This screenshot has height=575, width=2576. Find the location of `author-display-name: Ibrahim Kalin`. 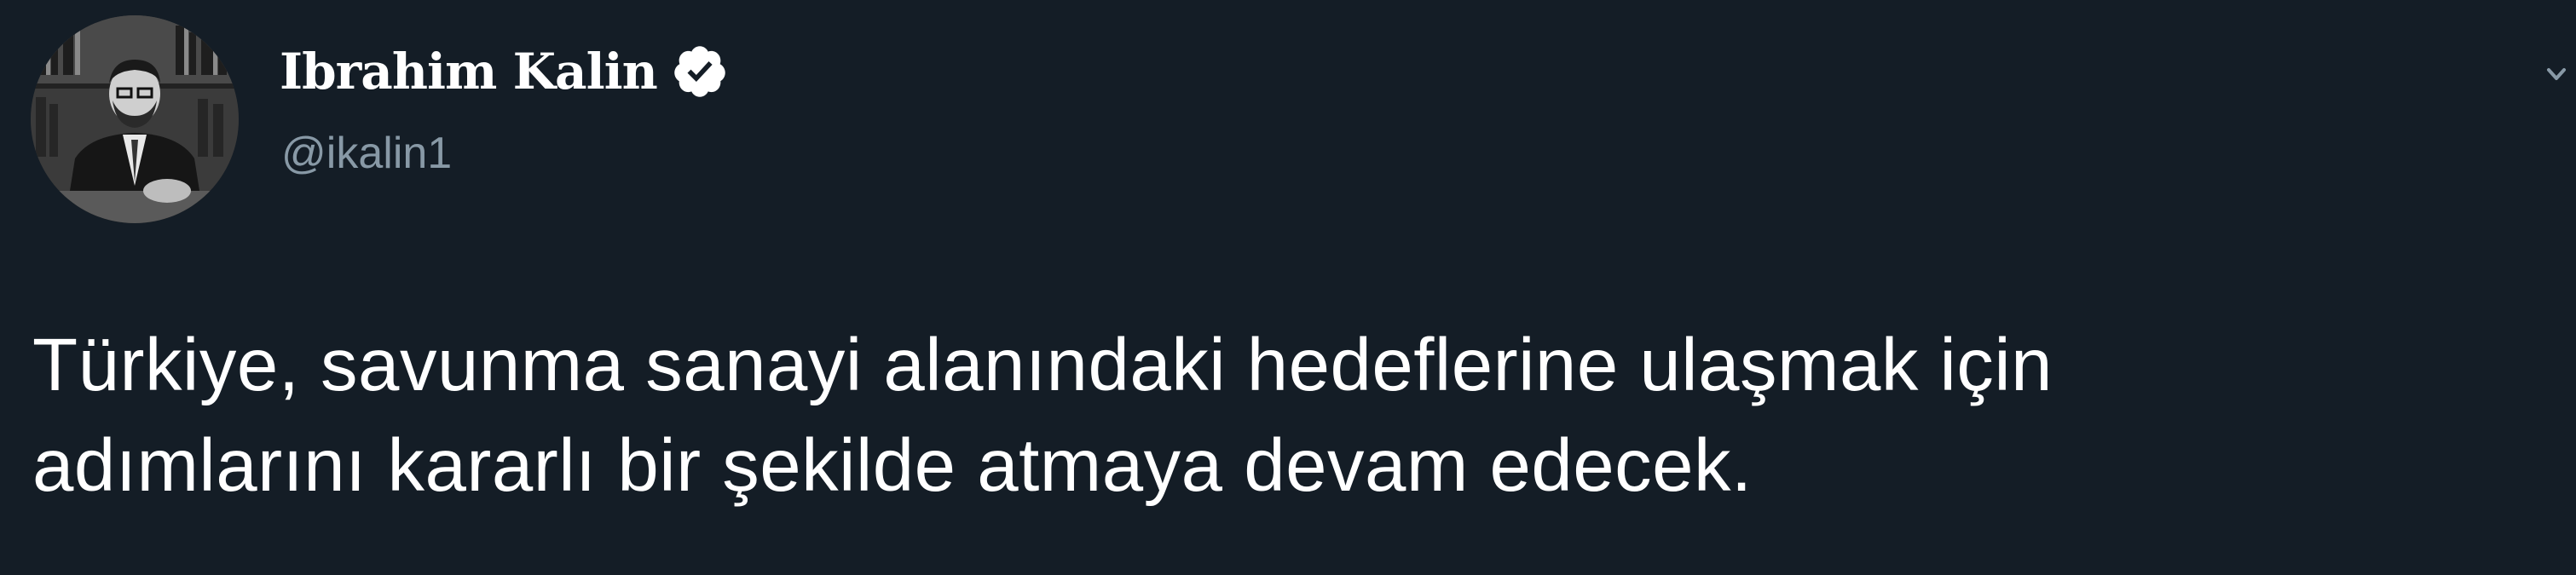

author-display-name: Ibrahim Kalin is located at coordinates (469, 72).